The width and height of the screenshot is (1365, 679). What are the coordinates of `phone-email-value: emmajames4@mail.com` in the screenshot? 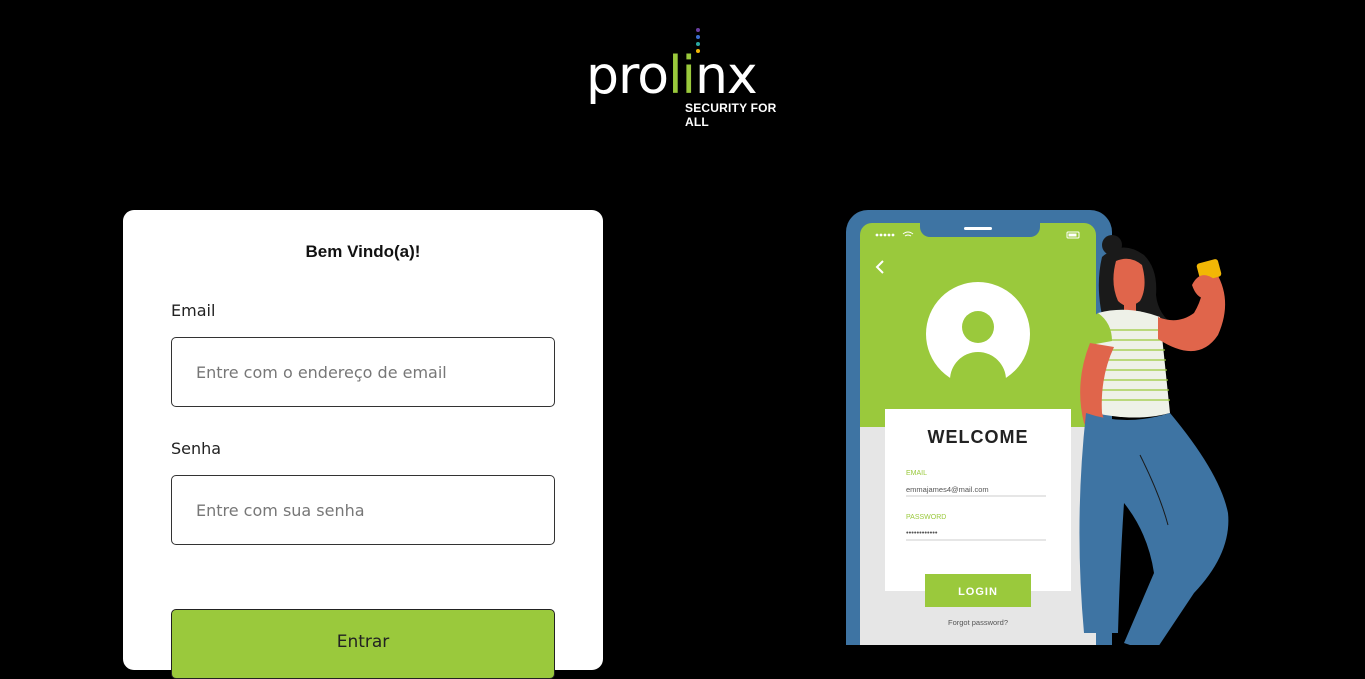 It's located at (947, 489).